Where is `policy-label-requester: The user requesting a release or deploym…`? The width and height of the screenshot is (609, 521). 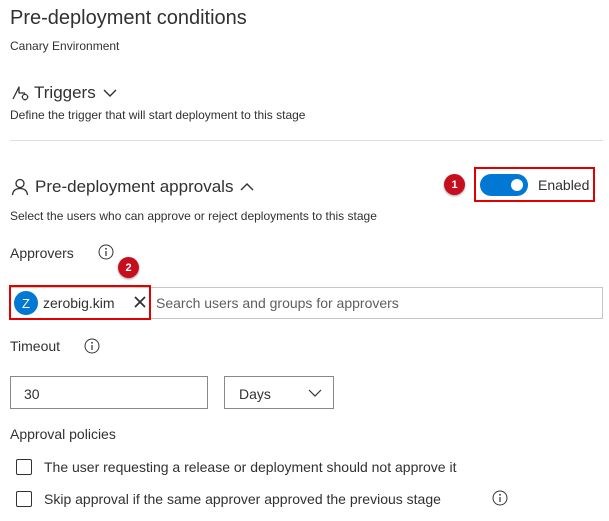
policy-label-requester: The user requesting a release or deploym… is located at coordinates (250, 467).